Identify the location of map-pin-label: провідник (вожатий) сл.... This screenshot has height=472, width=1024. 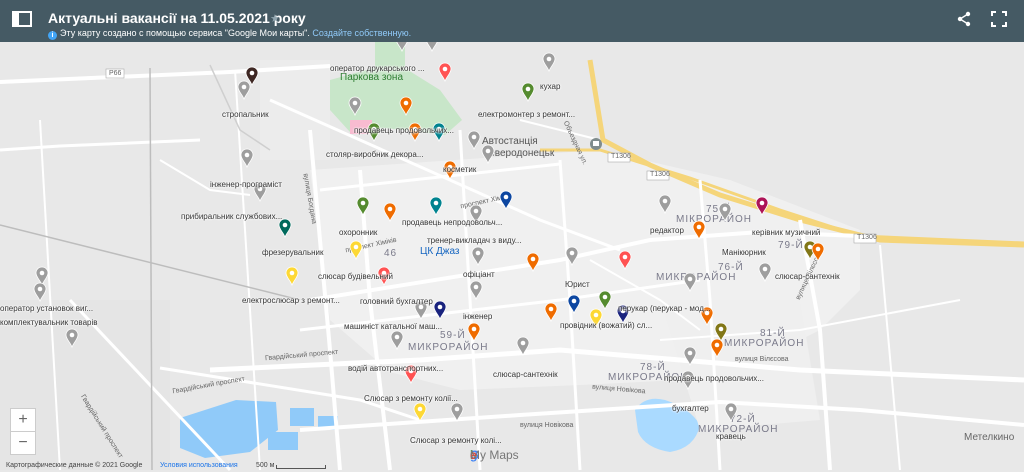
(606, 325).